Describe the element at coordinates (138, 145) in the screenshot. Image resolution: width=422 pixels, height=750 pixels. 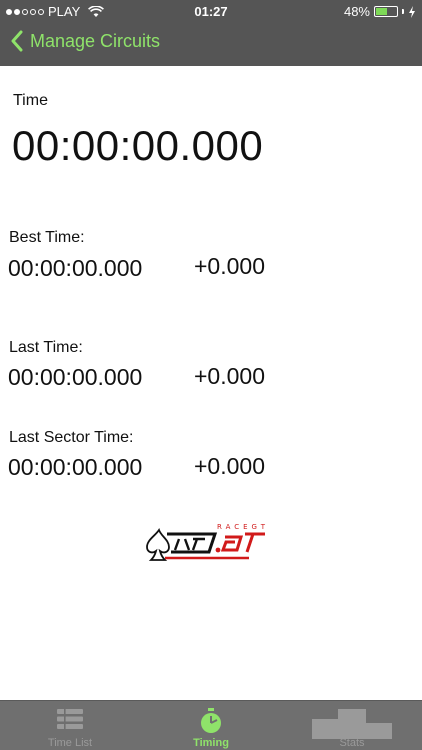
I see `timer-value: 00:00:00.000` at that location.